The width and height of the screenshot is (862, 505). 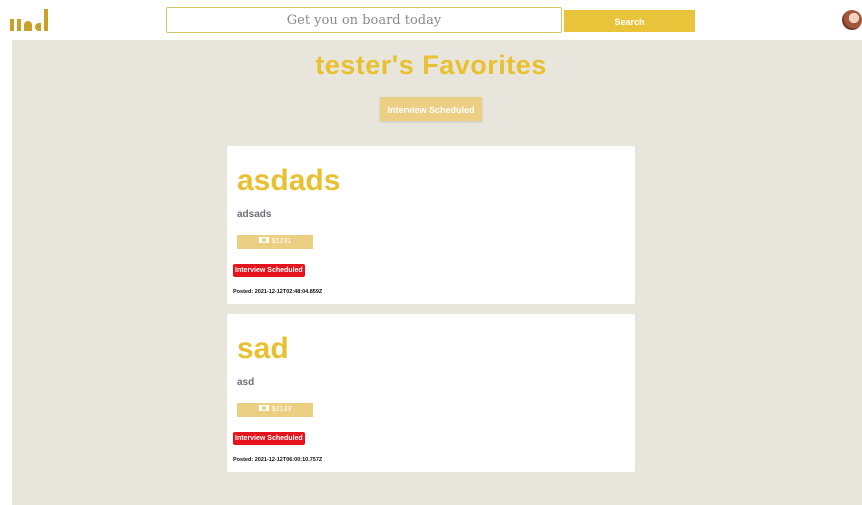 I want to click on posted-timestamp: Posted: 2021-12-12T02:48:04.859Z, so click(x=278, y=292).